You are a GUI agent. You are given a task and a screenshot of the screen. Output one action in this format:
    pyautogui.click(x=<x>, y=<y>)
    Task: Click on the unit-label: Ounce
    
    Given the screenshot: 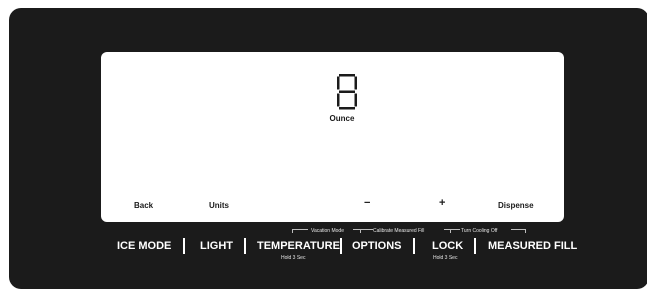 What is the action you would take?
    pyautogui.click(x=342, y=118)
    